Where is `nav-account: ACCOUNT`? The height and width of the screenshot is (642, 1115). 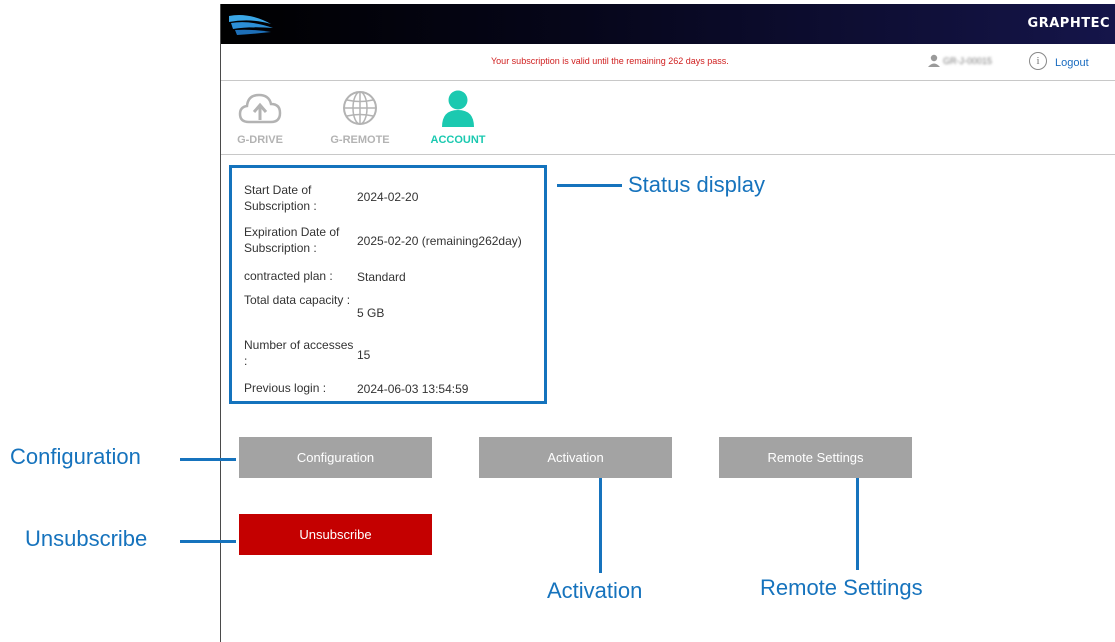 nav-account: ACCOUNT is located at coordinates (458, 117).